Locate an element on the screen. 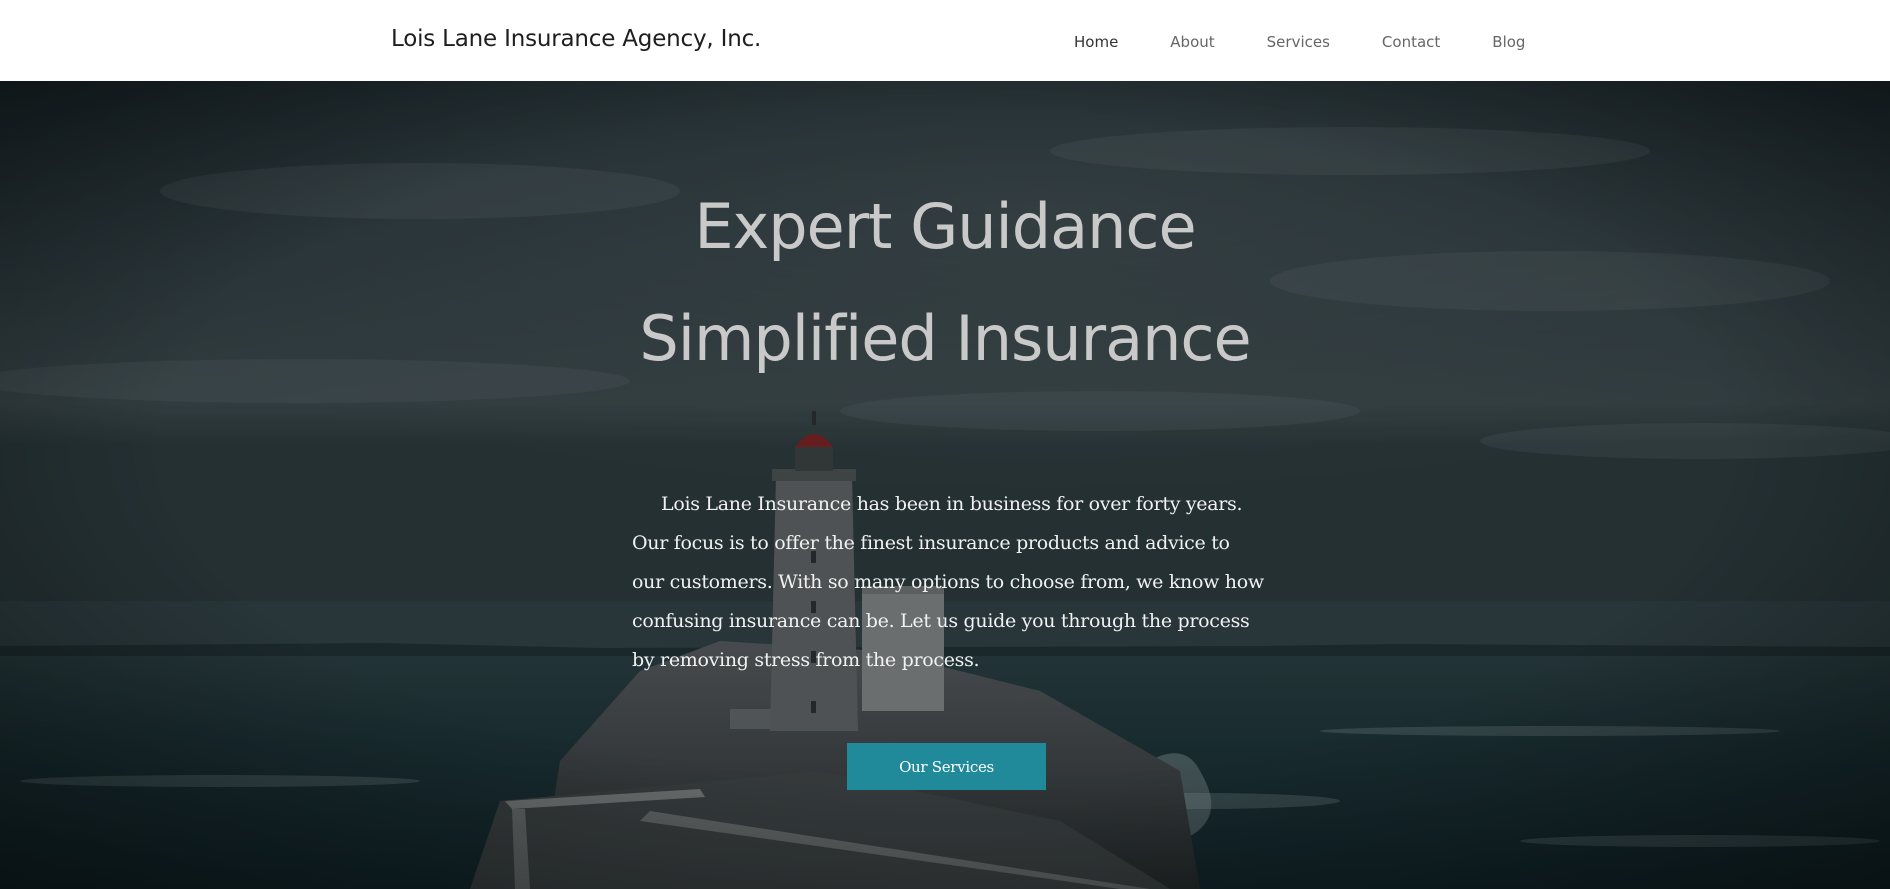 The image size is (1890, 889). hero-headline-line2: Simplified Insurance is located at coordinates (945, 338).